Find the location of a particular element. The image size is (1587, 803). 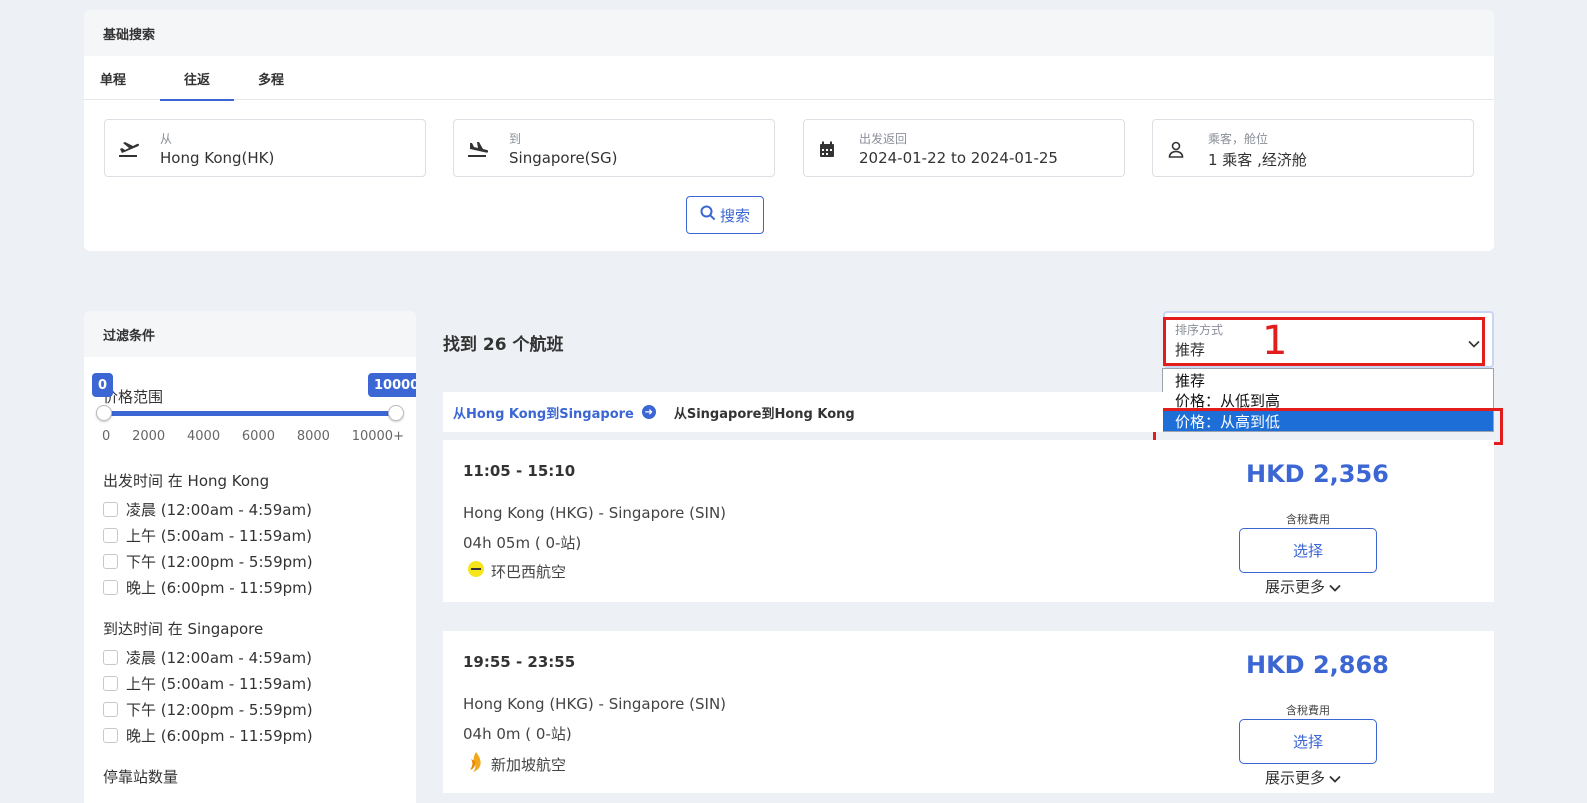

price-slider-min-handle is located at coordinates (104, 413).